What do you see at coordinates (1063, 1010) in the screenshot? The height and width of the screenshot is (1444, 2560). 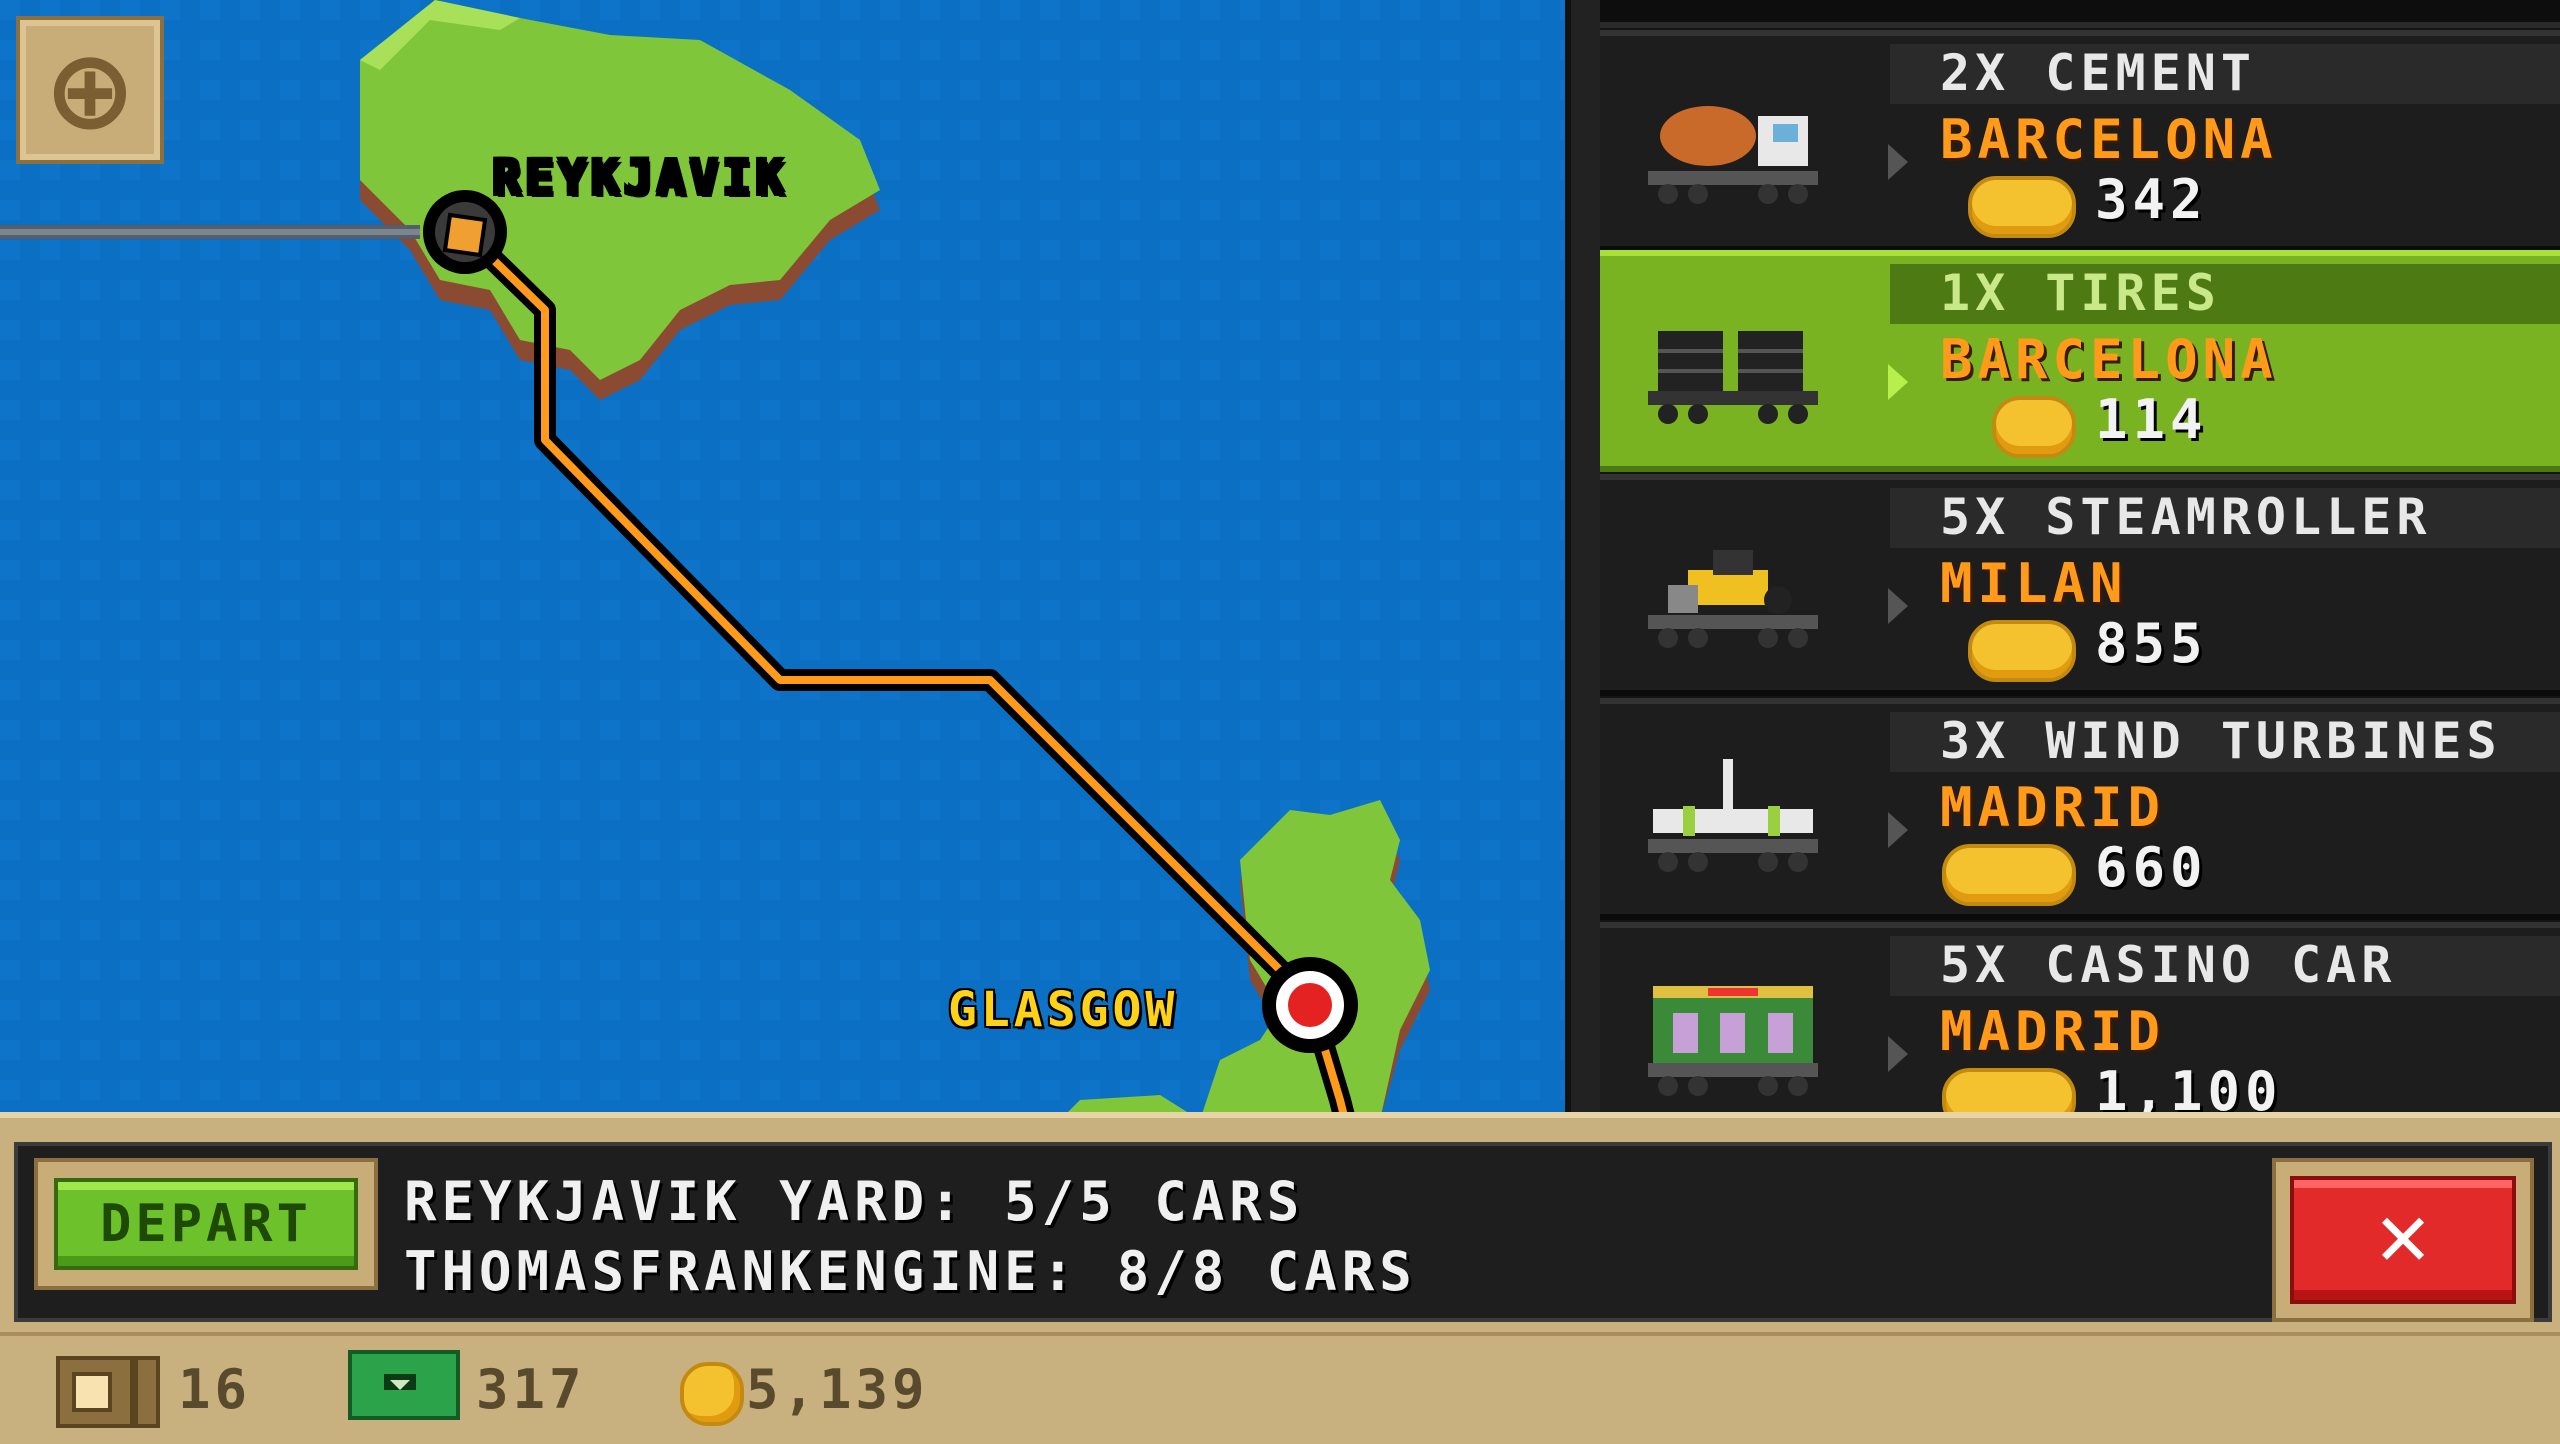 I see `city-label-glasgow: GLASGOW` at bounding box center [1063, 1010].